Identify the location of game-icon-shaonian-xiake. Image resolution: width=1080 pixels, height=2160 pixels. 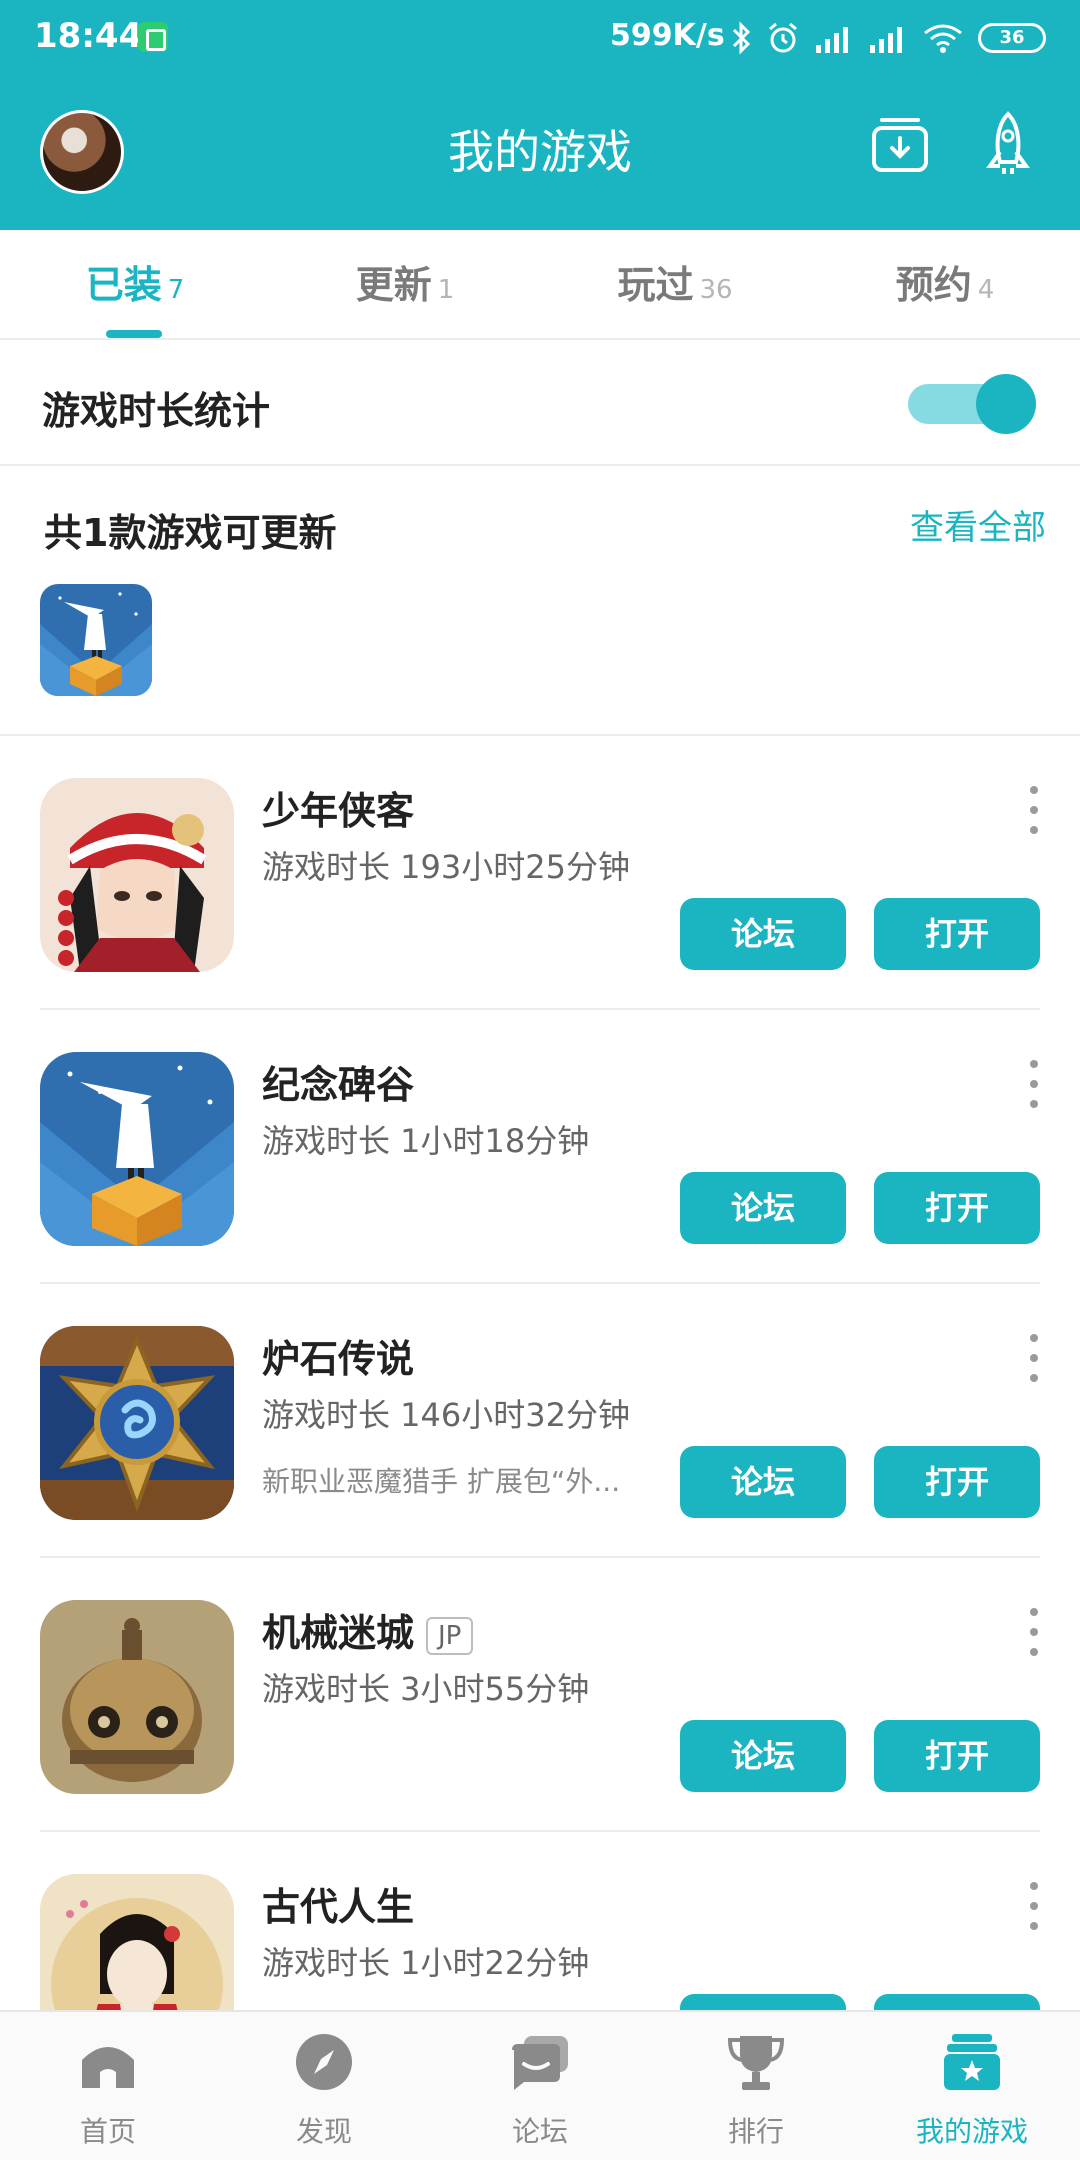
(137, 875).